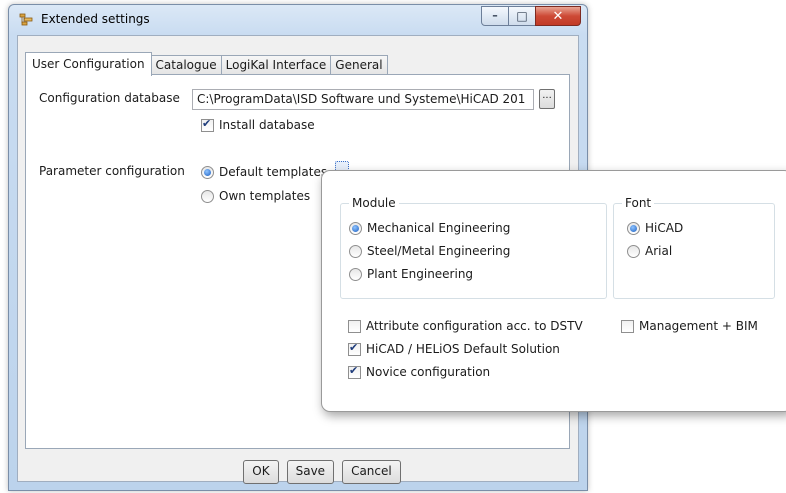  I want to click on steel-metal-label: Steel/Metal Engineering, so click(439, 251).